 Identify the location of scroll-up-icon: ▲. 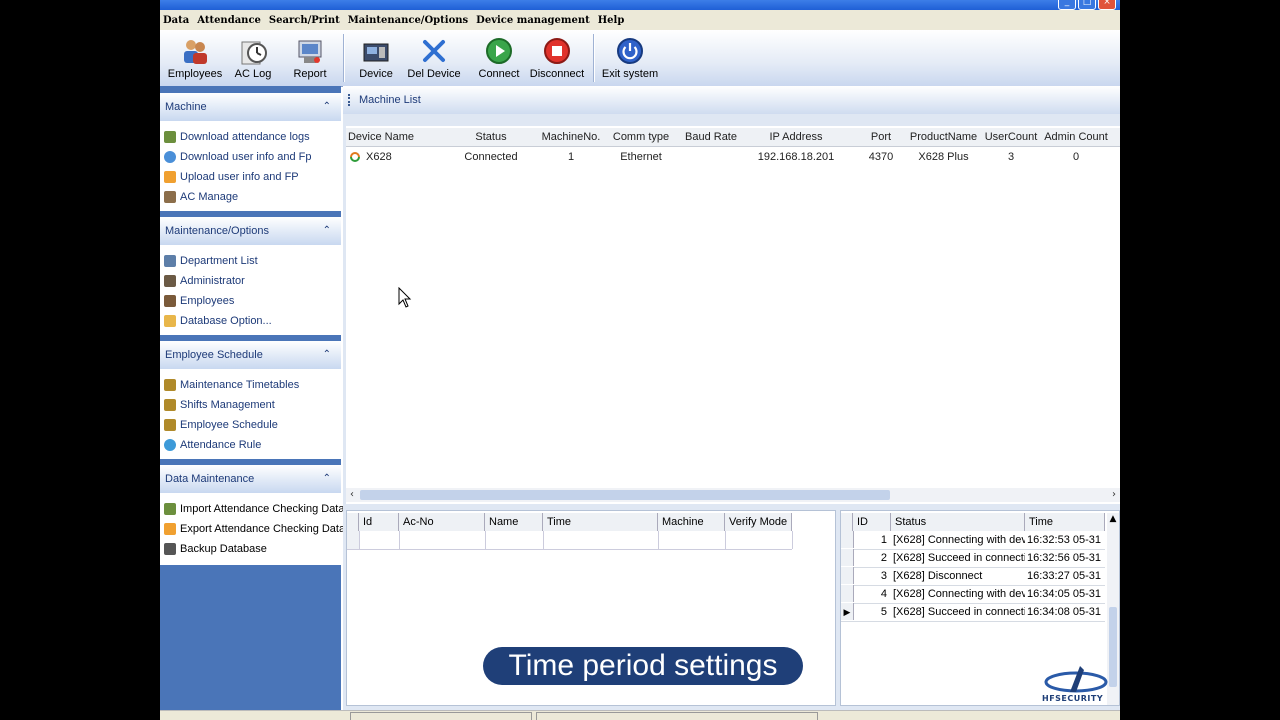
(1113, 519).